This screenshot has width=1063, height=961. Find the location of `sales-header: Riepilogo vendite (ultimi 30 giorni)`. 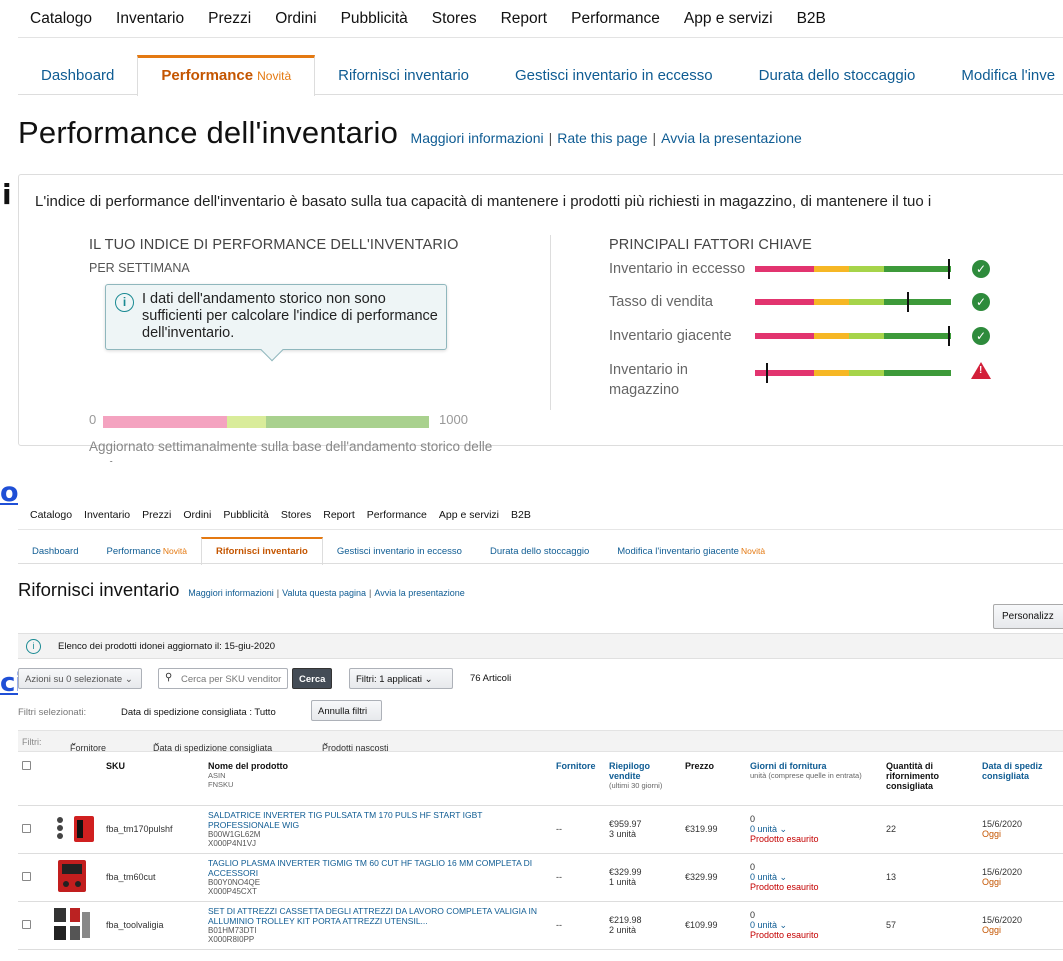

sales-header: Riepilogo vendite (ultimi 30 giorni) is located at coordinates (643, 782).